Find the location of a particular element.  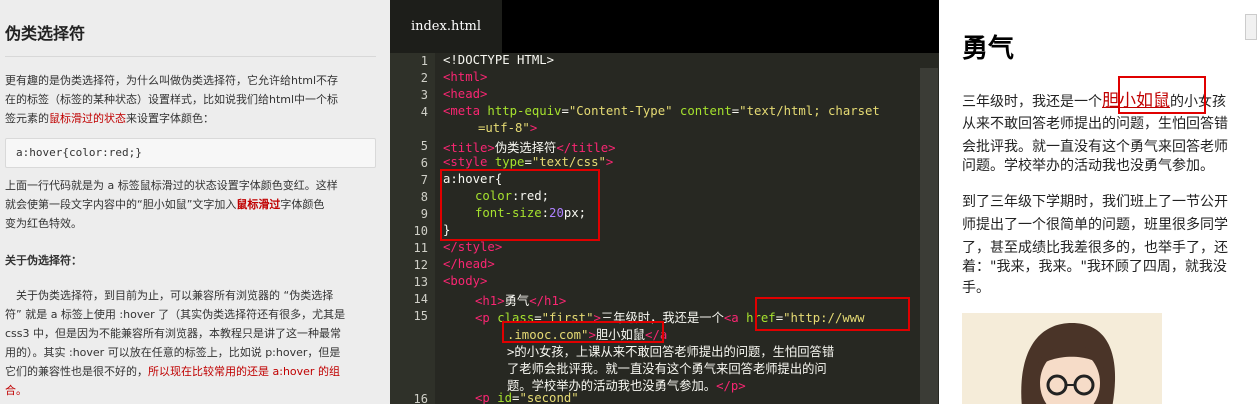

line-number: 4 is located at coordinates (424, 112).